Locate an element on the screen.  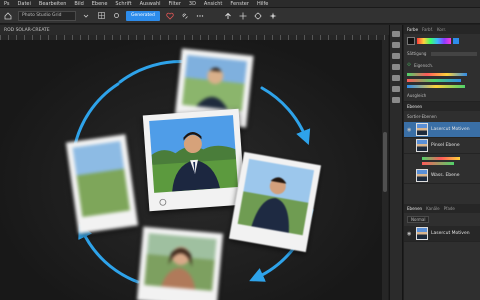
blend-row: Normal is located at coordinates (442, 219).